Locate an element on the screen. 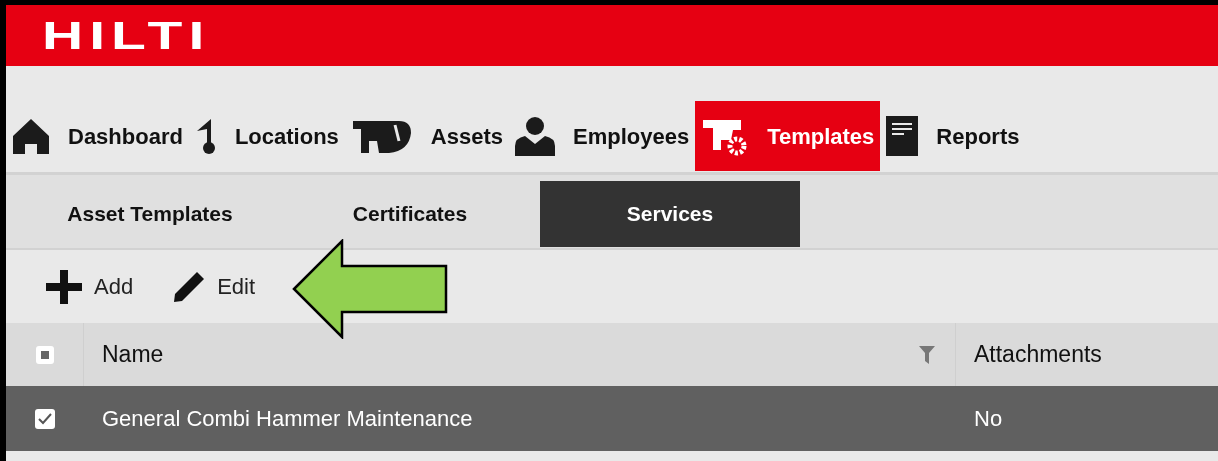 The image size is (1218, 461). pencil-icon is located at coordinates (189, 286).